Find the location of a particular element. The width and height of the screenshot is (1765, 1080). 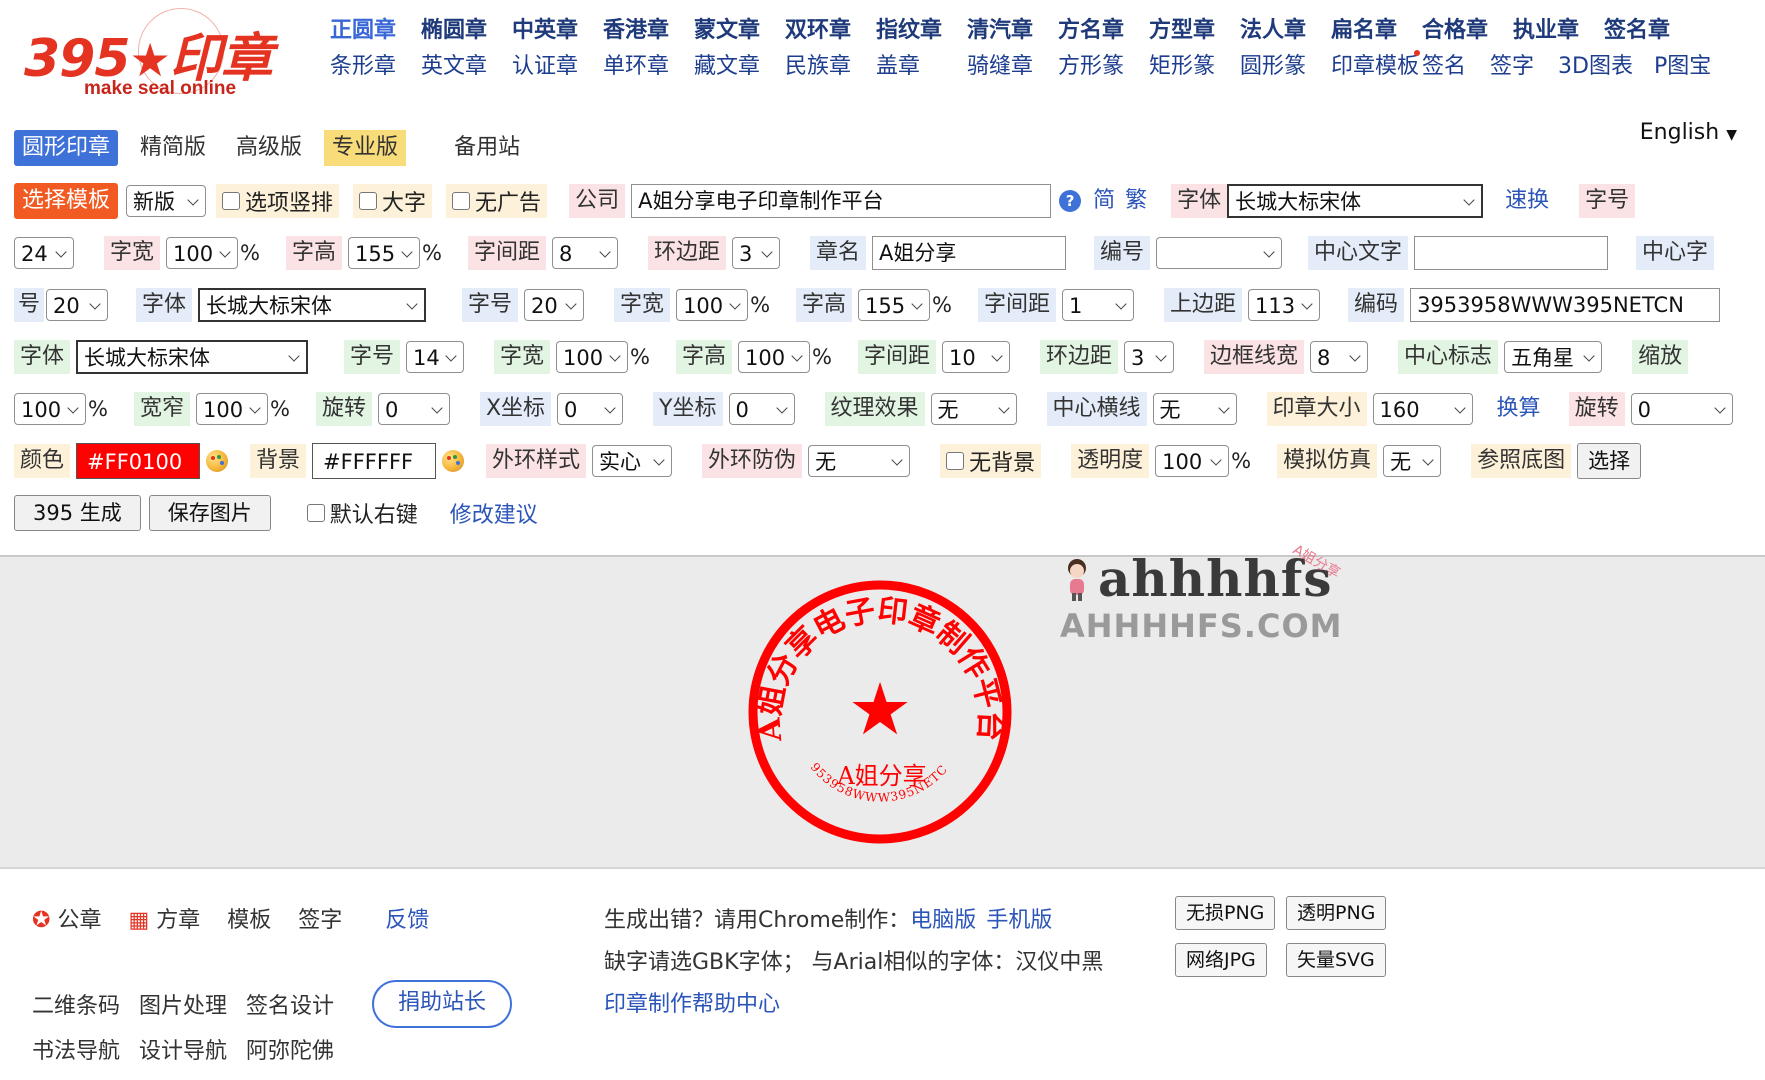

nav-link: 签名 is located at coordinates (1456, 64).